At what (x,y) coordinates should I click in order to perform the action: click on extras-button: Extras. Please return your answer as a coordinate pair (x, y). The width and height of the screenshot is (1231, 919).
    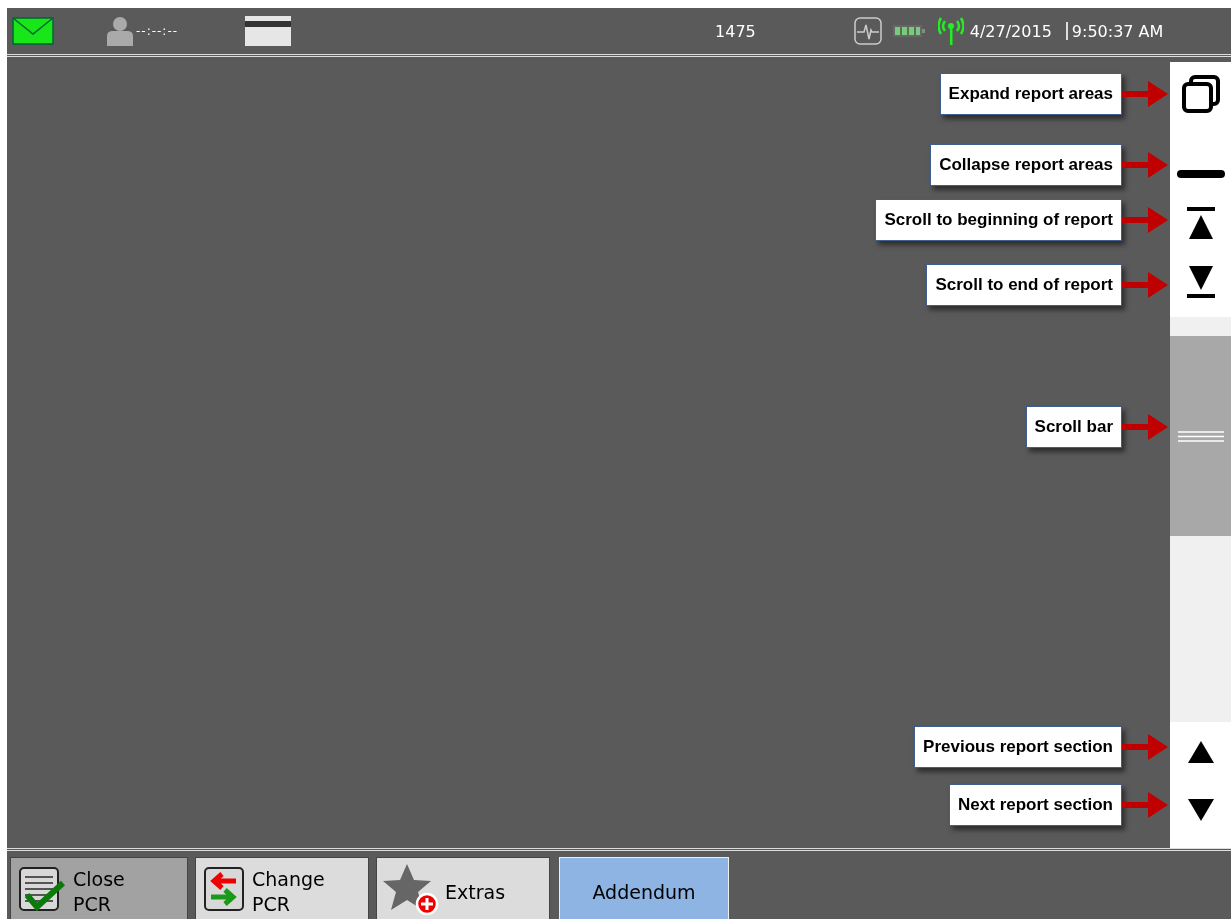
    Looking at the image, I should click on (463, 888).